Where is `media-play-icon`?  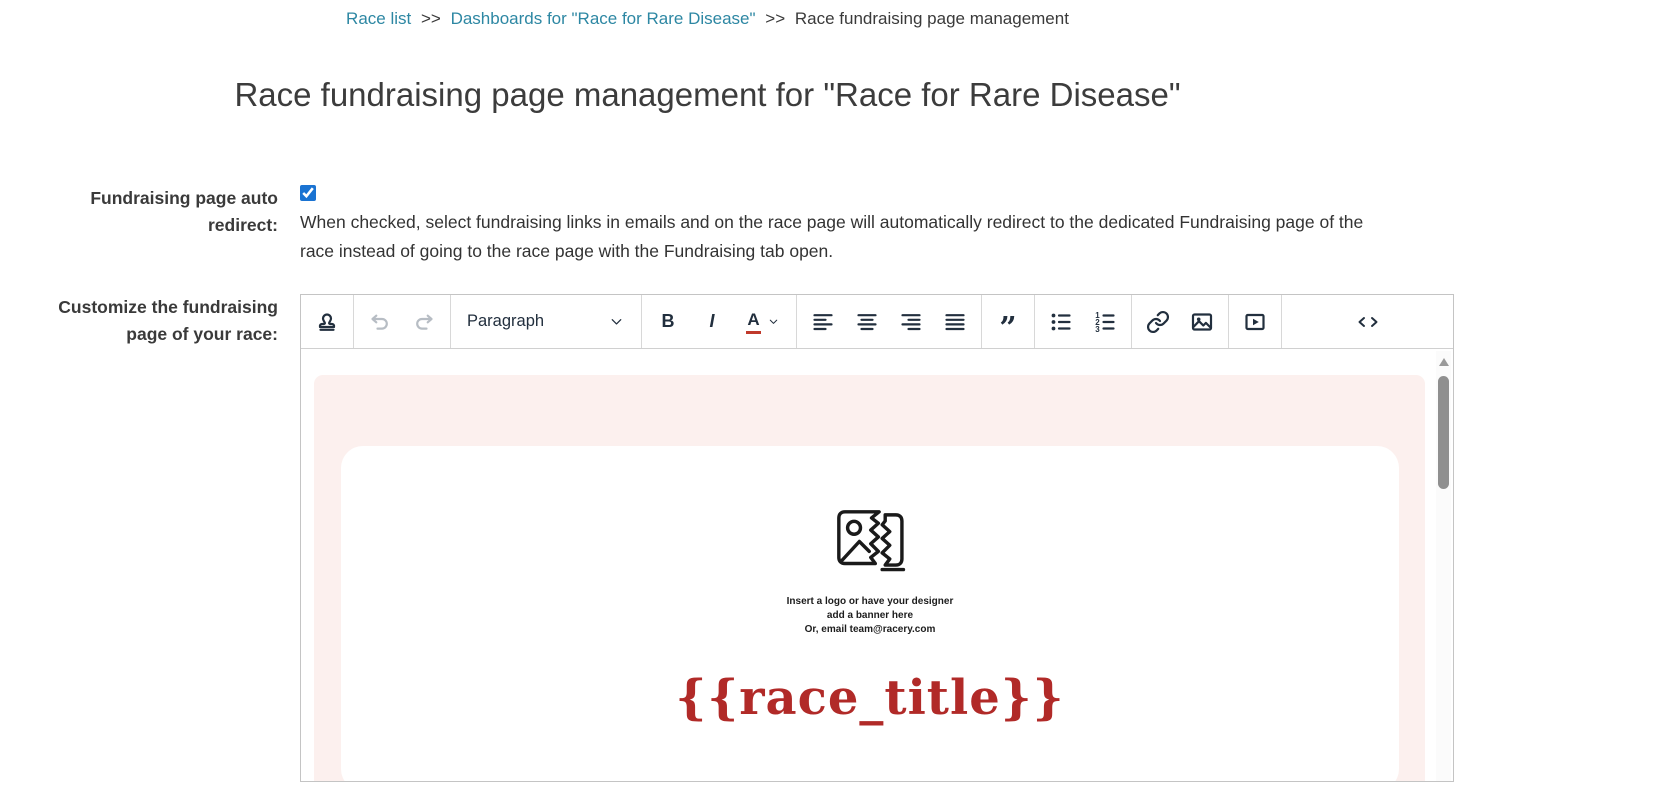 media-play-icon is located at coordinates (1255, 321).